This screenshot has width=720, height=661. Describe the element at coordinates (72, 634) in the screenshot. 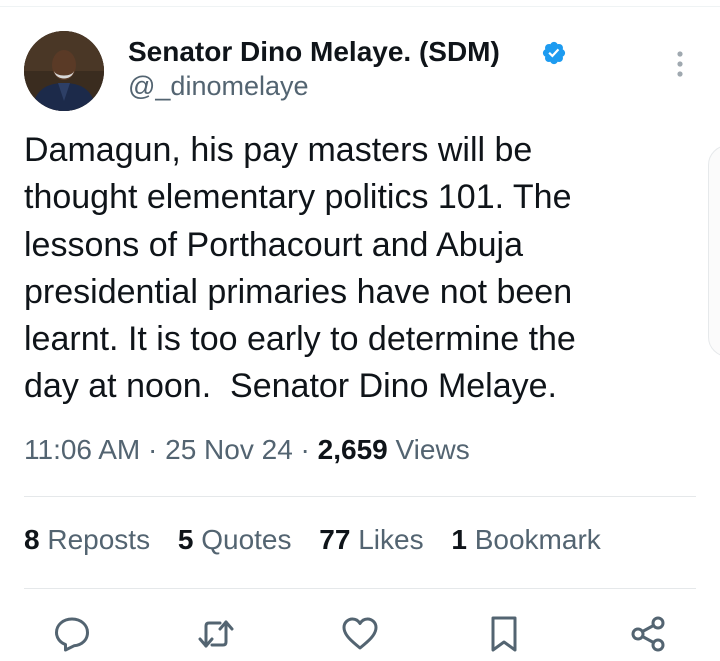

I see `reply-icon` at that location.